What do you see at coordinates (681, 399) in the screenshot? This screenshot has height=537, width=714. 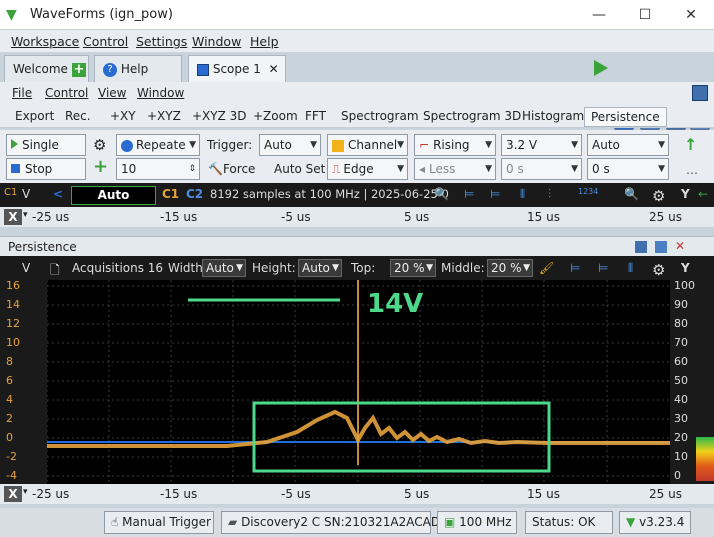 I see `y-tick: 40` at bounding box center [681, 399].